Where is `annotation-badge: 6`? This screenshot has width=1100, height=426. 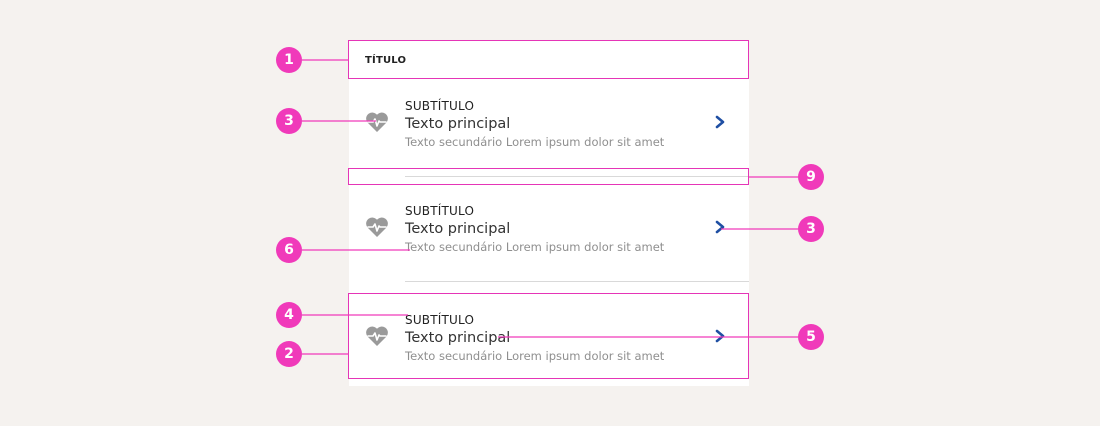
annotation-badge: 6 is located at coordinates (289, 250).